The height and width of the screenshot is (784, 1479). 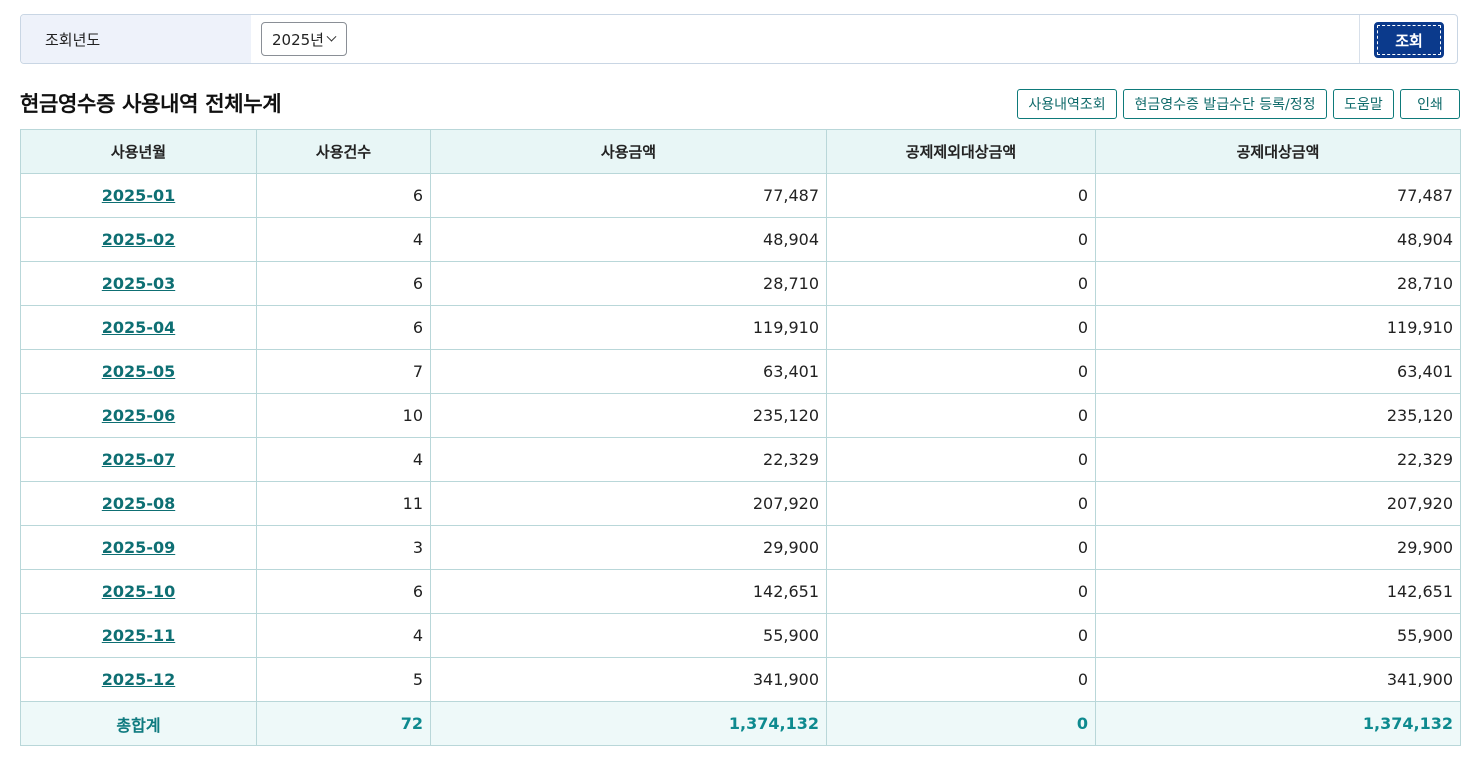 I want to click on total-row: 총합계 72 1,374,132 0 1,374,132, so click(x=740, y=723).